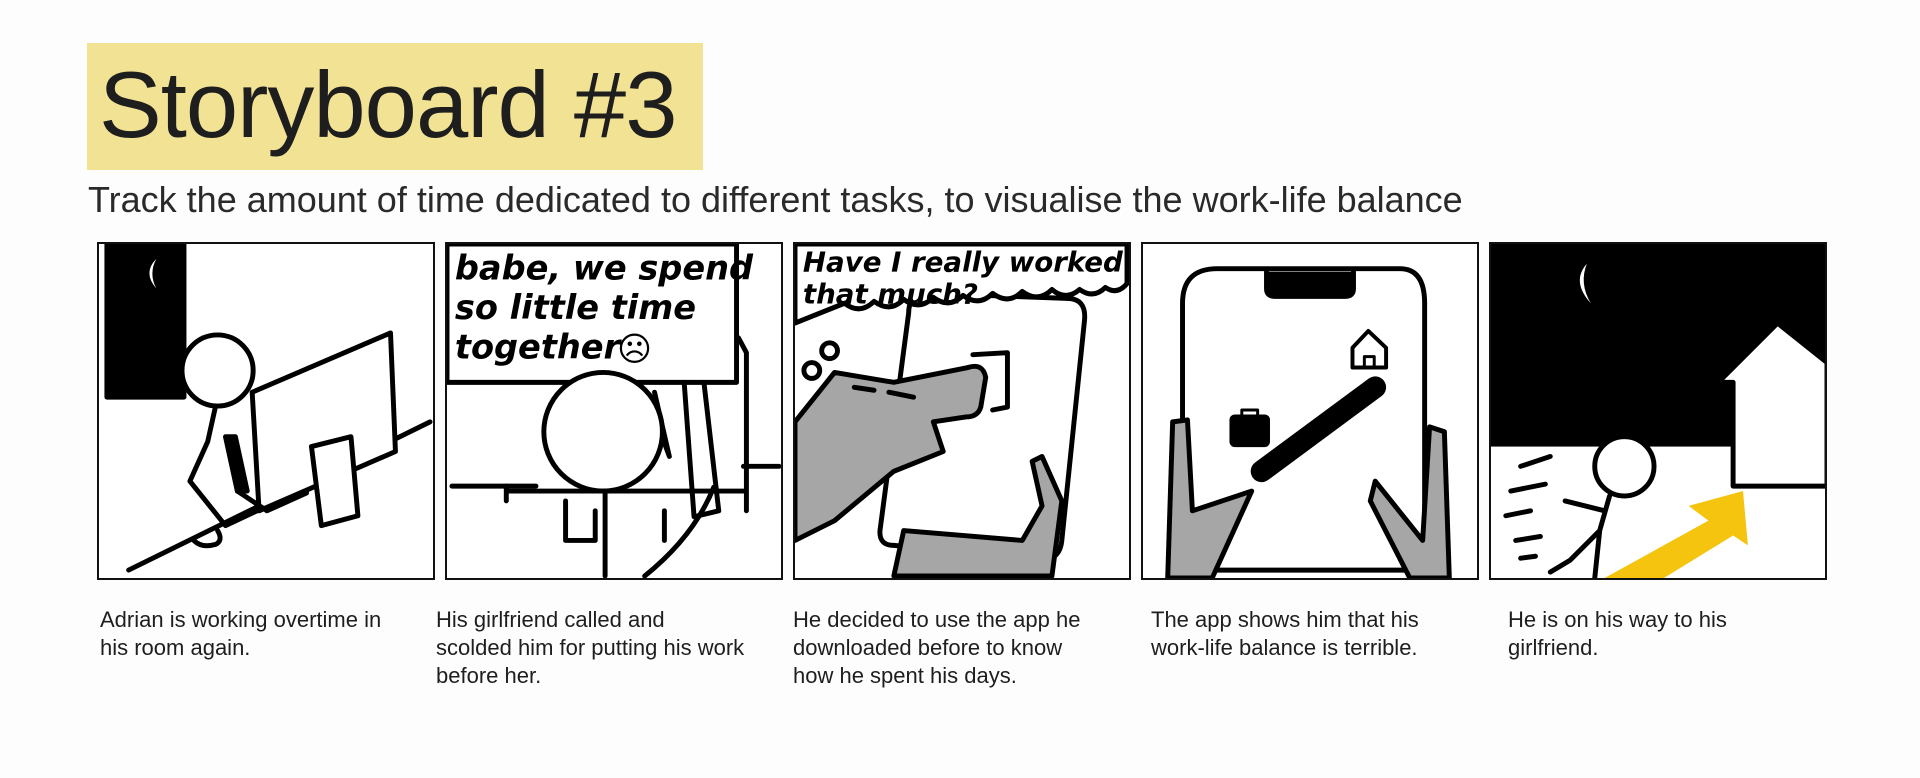 The height and width of the screenshot is (778, 1920). What do you see at coordinates (604, 268) in the screenshot?
I see `speech-line-1: babe, we spend` at bounding box center [604, 268].